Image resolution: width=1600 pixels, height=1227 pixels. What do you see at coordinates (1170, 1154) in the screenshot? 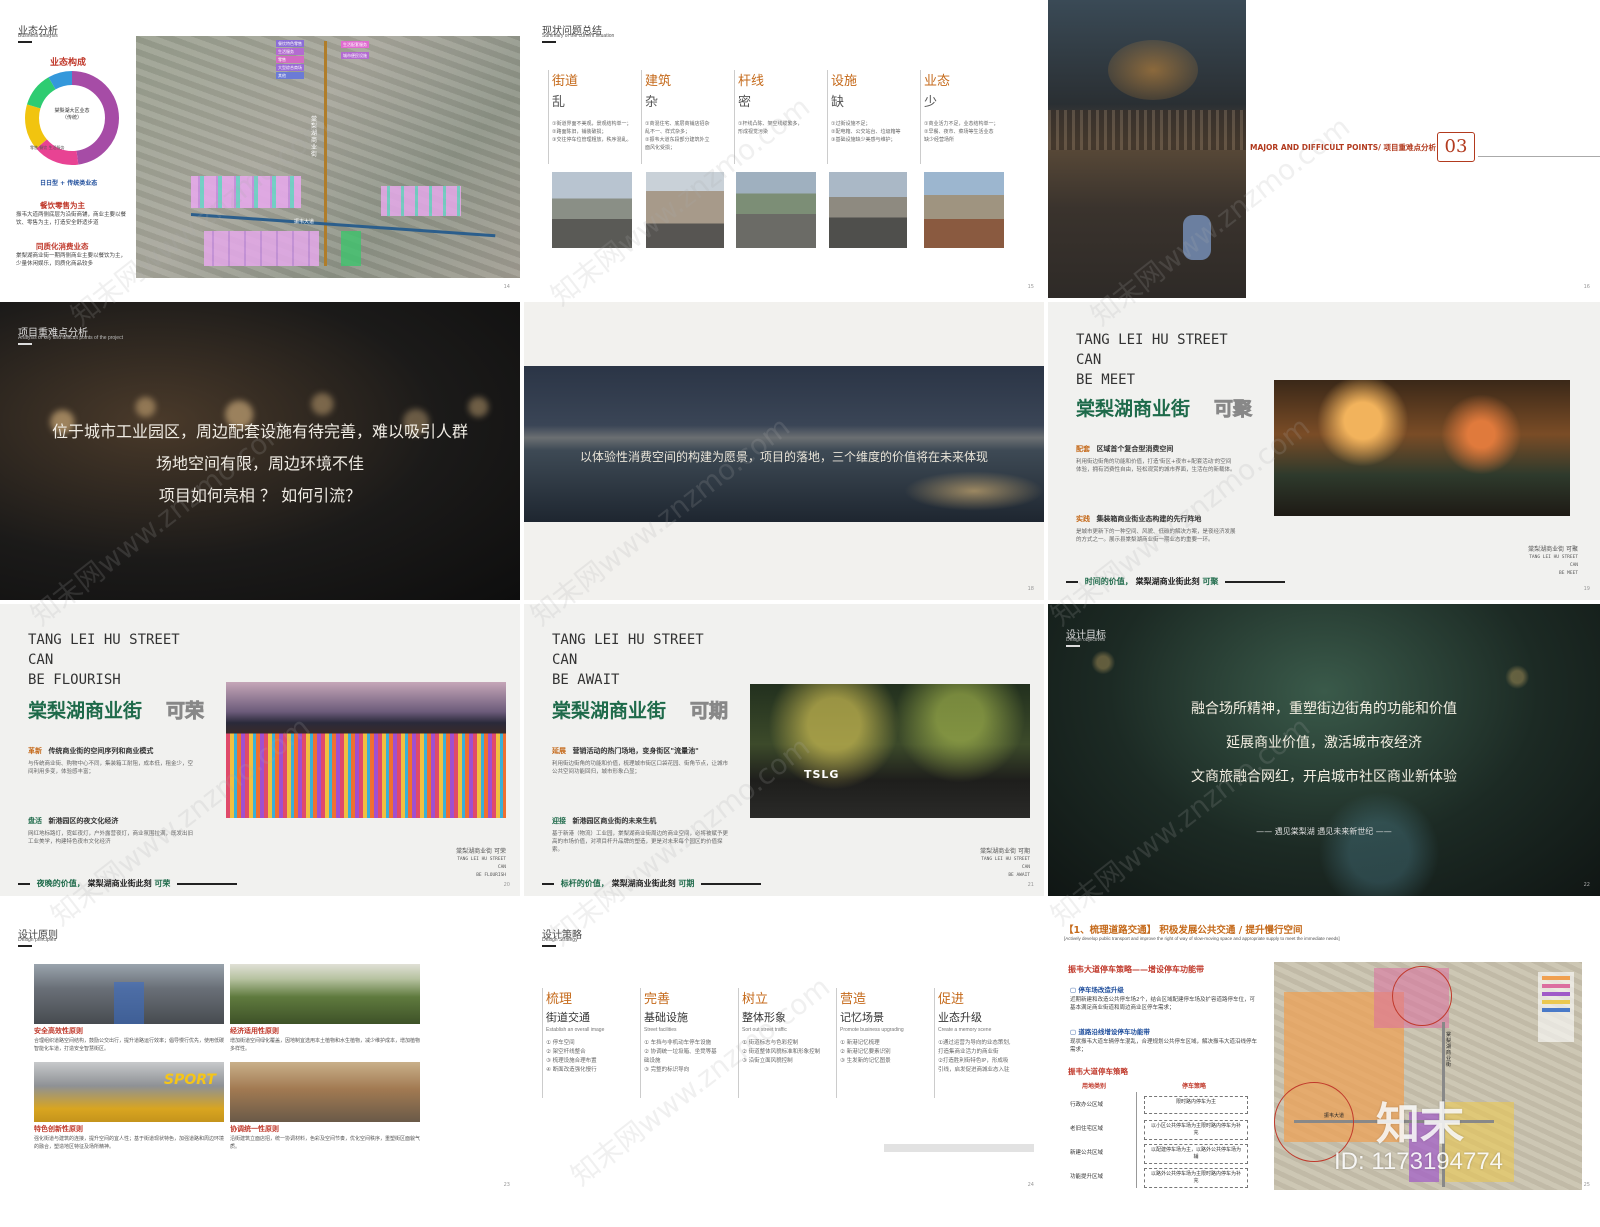
I see `table-row: 新建公共区域 以配建停车场为主，以路外公共停车场为辅` at bounding box center [1170, 1154].